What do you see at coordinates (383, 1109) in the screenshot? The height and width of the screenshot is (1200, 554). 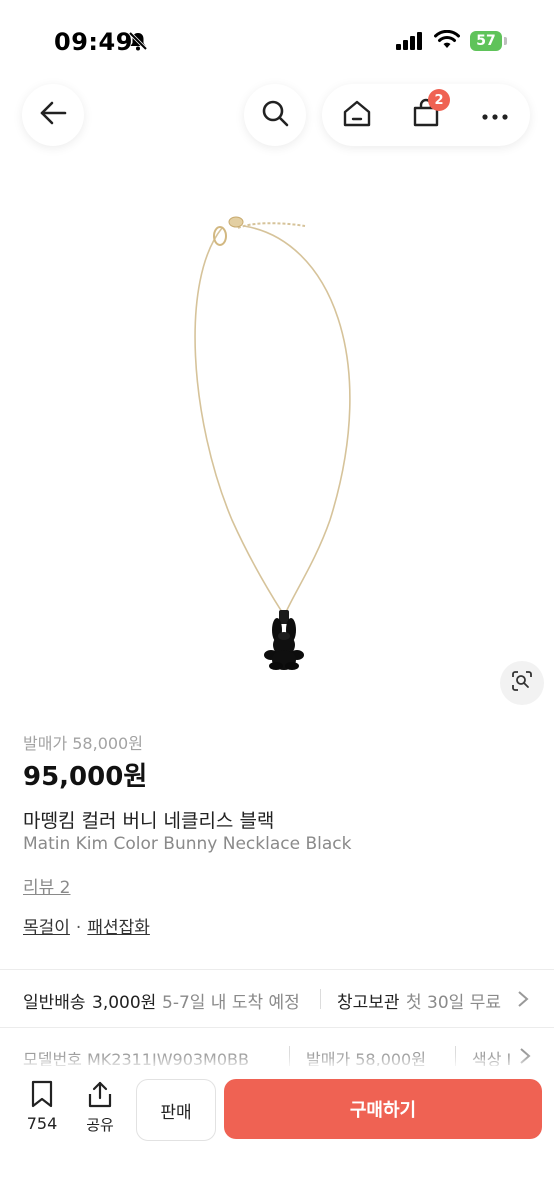 I see `buy-button: 구매하기` at bounding box center [383, 1109].